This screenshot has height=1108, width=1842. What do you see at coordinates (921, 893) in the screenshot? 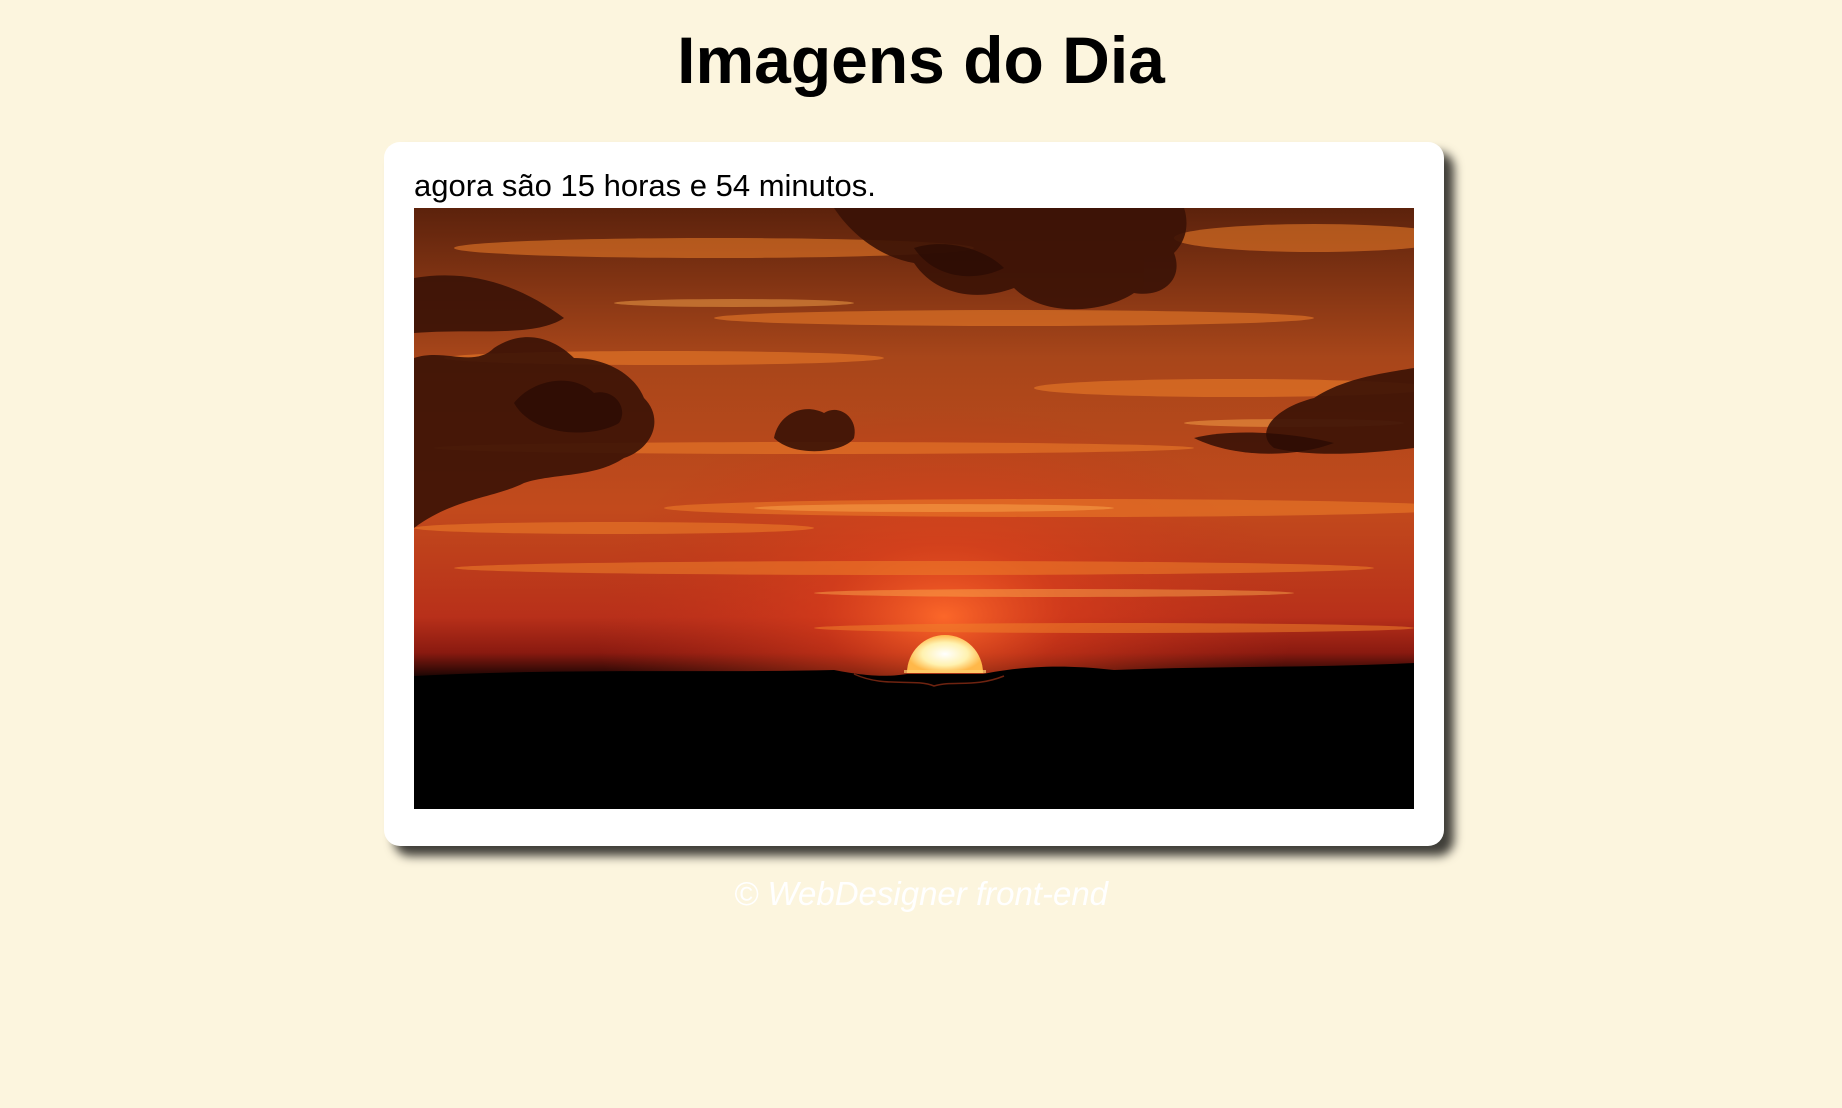
I see `footer-credit: © WebDesigner front-end` at bounding box center [921, 893].